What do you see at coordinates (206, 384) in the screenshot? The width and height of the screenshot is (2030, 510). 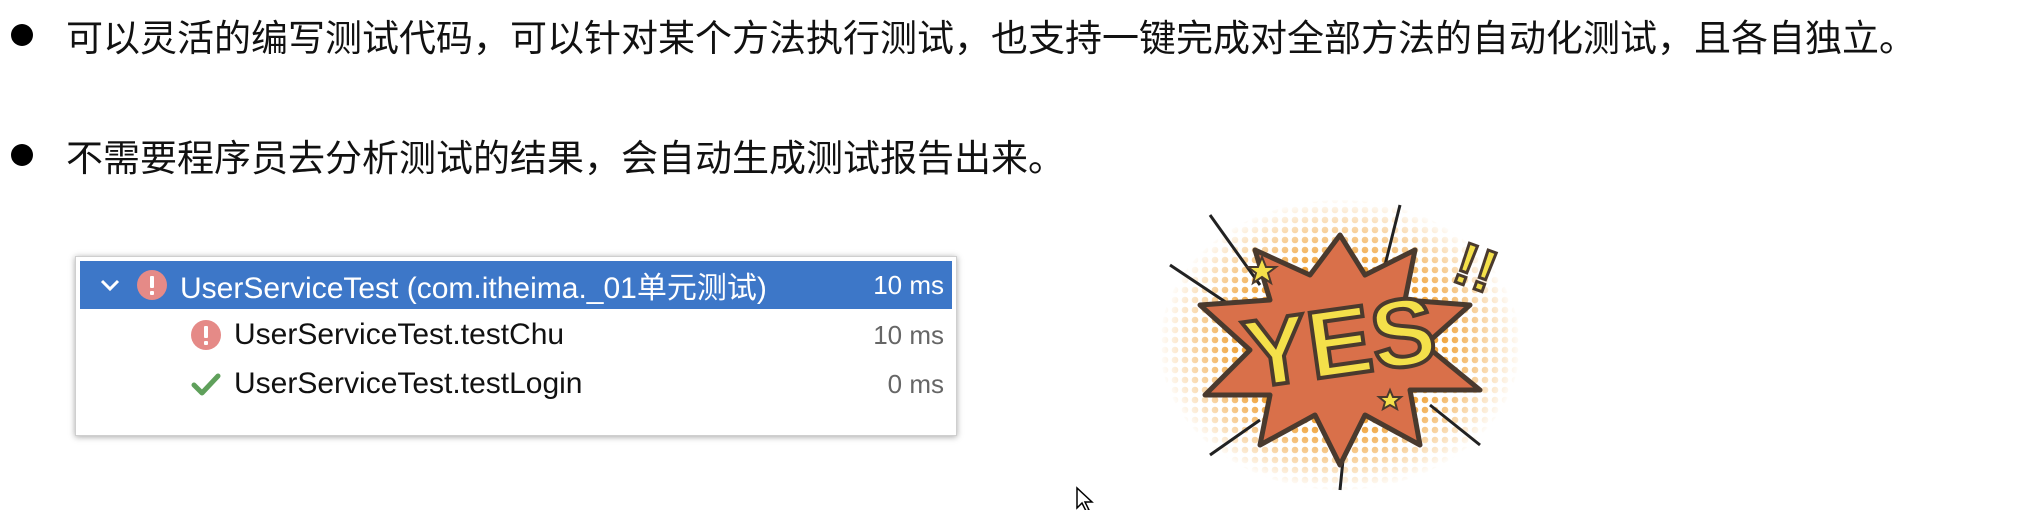 I see `checkmark-icon` at bounding box center [206, 384].